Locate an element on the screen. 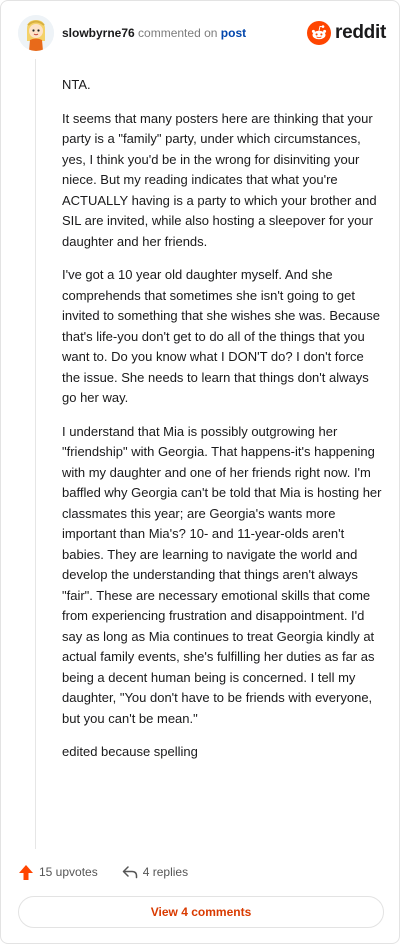 This screenshot has width=400, height=944. action-text: commented on is located at coordinates (178, 33).